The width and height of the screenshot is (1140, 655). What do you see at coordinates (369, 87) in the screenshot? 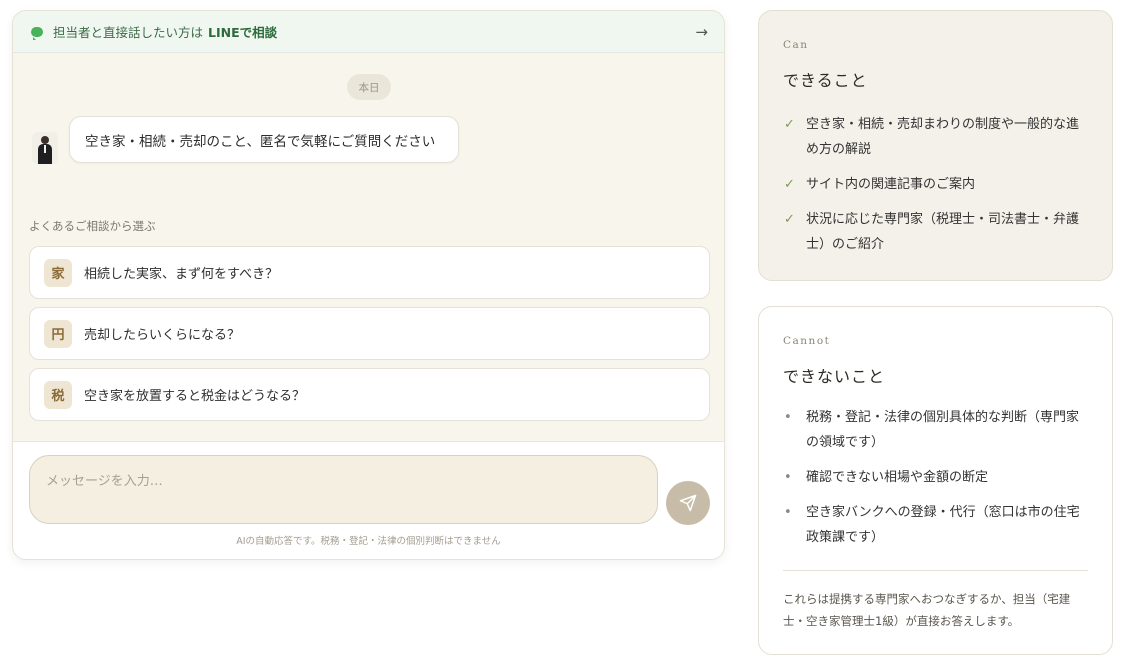
I see `date-chip: 本日` at bounding box center [369, 87].